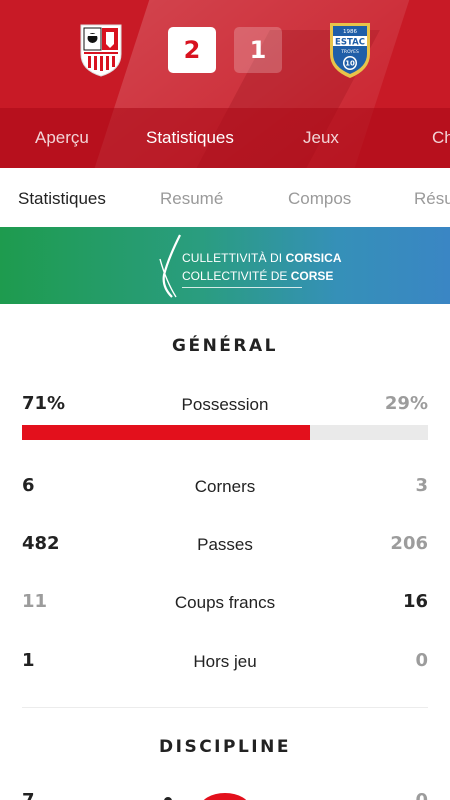  What do you see at coordinates (62, 199) in the screenshot?
I see `subtab-statistiques: Statistiques` at bounding box center [62, 199].